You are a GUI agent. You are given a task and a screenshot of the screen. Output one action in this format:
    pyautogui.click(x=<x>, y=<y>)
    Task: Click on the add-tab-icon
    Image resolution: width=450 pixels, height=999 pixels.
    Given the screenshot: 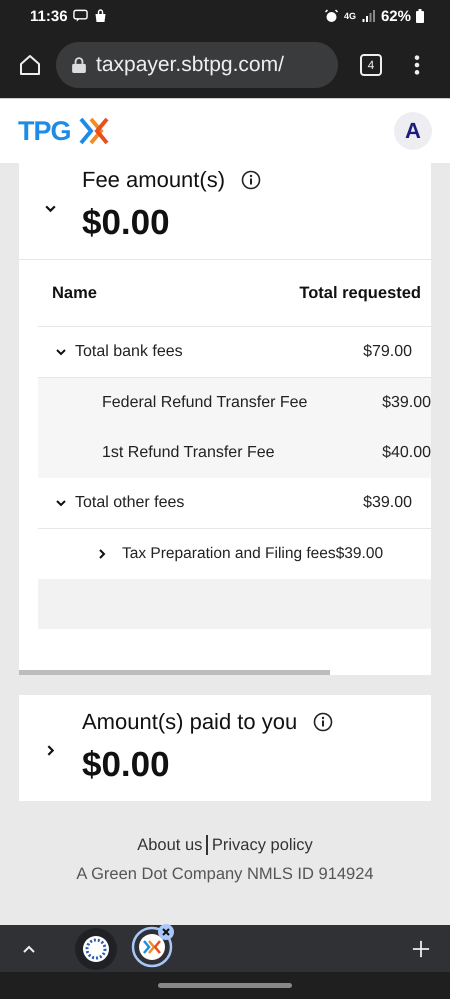 What is the action you would take?
    pyautogui.click(x=421, y=949)
    